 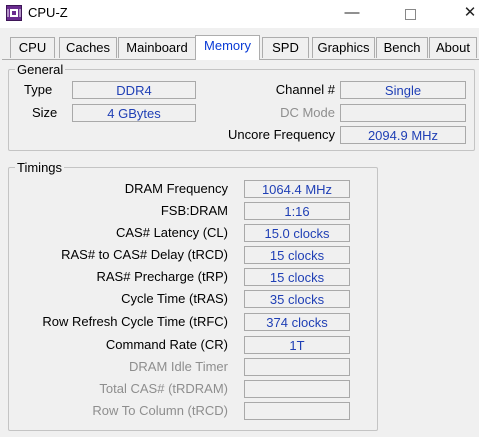 I want to click on size-value: 4 GBytes, so click(x=134, y=113).